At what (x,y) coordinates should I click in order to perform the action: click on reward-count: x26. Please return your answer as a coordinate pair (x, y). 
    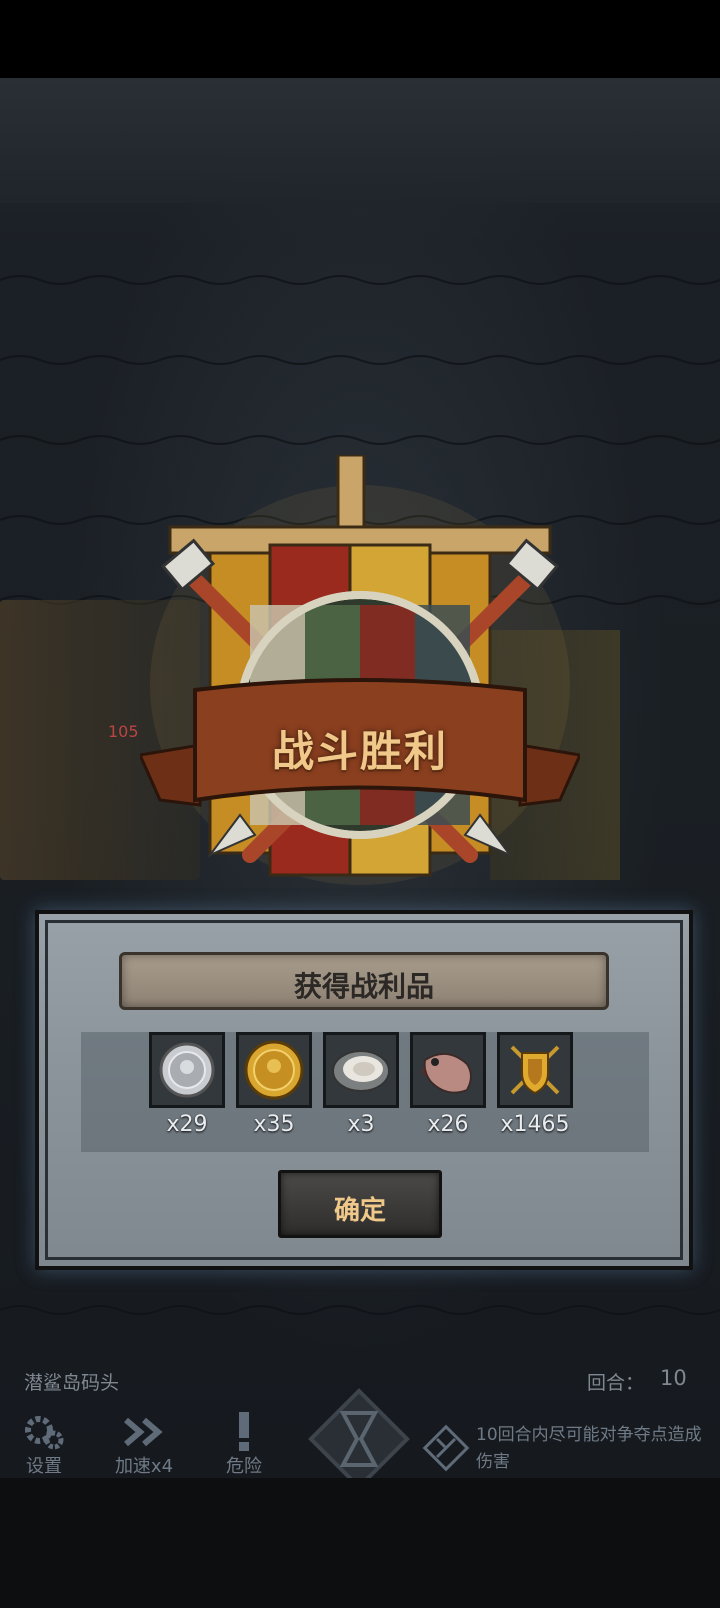
    Looking at the image, I should click on (448, 1124).